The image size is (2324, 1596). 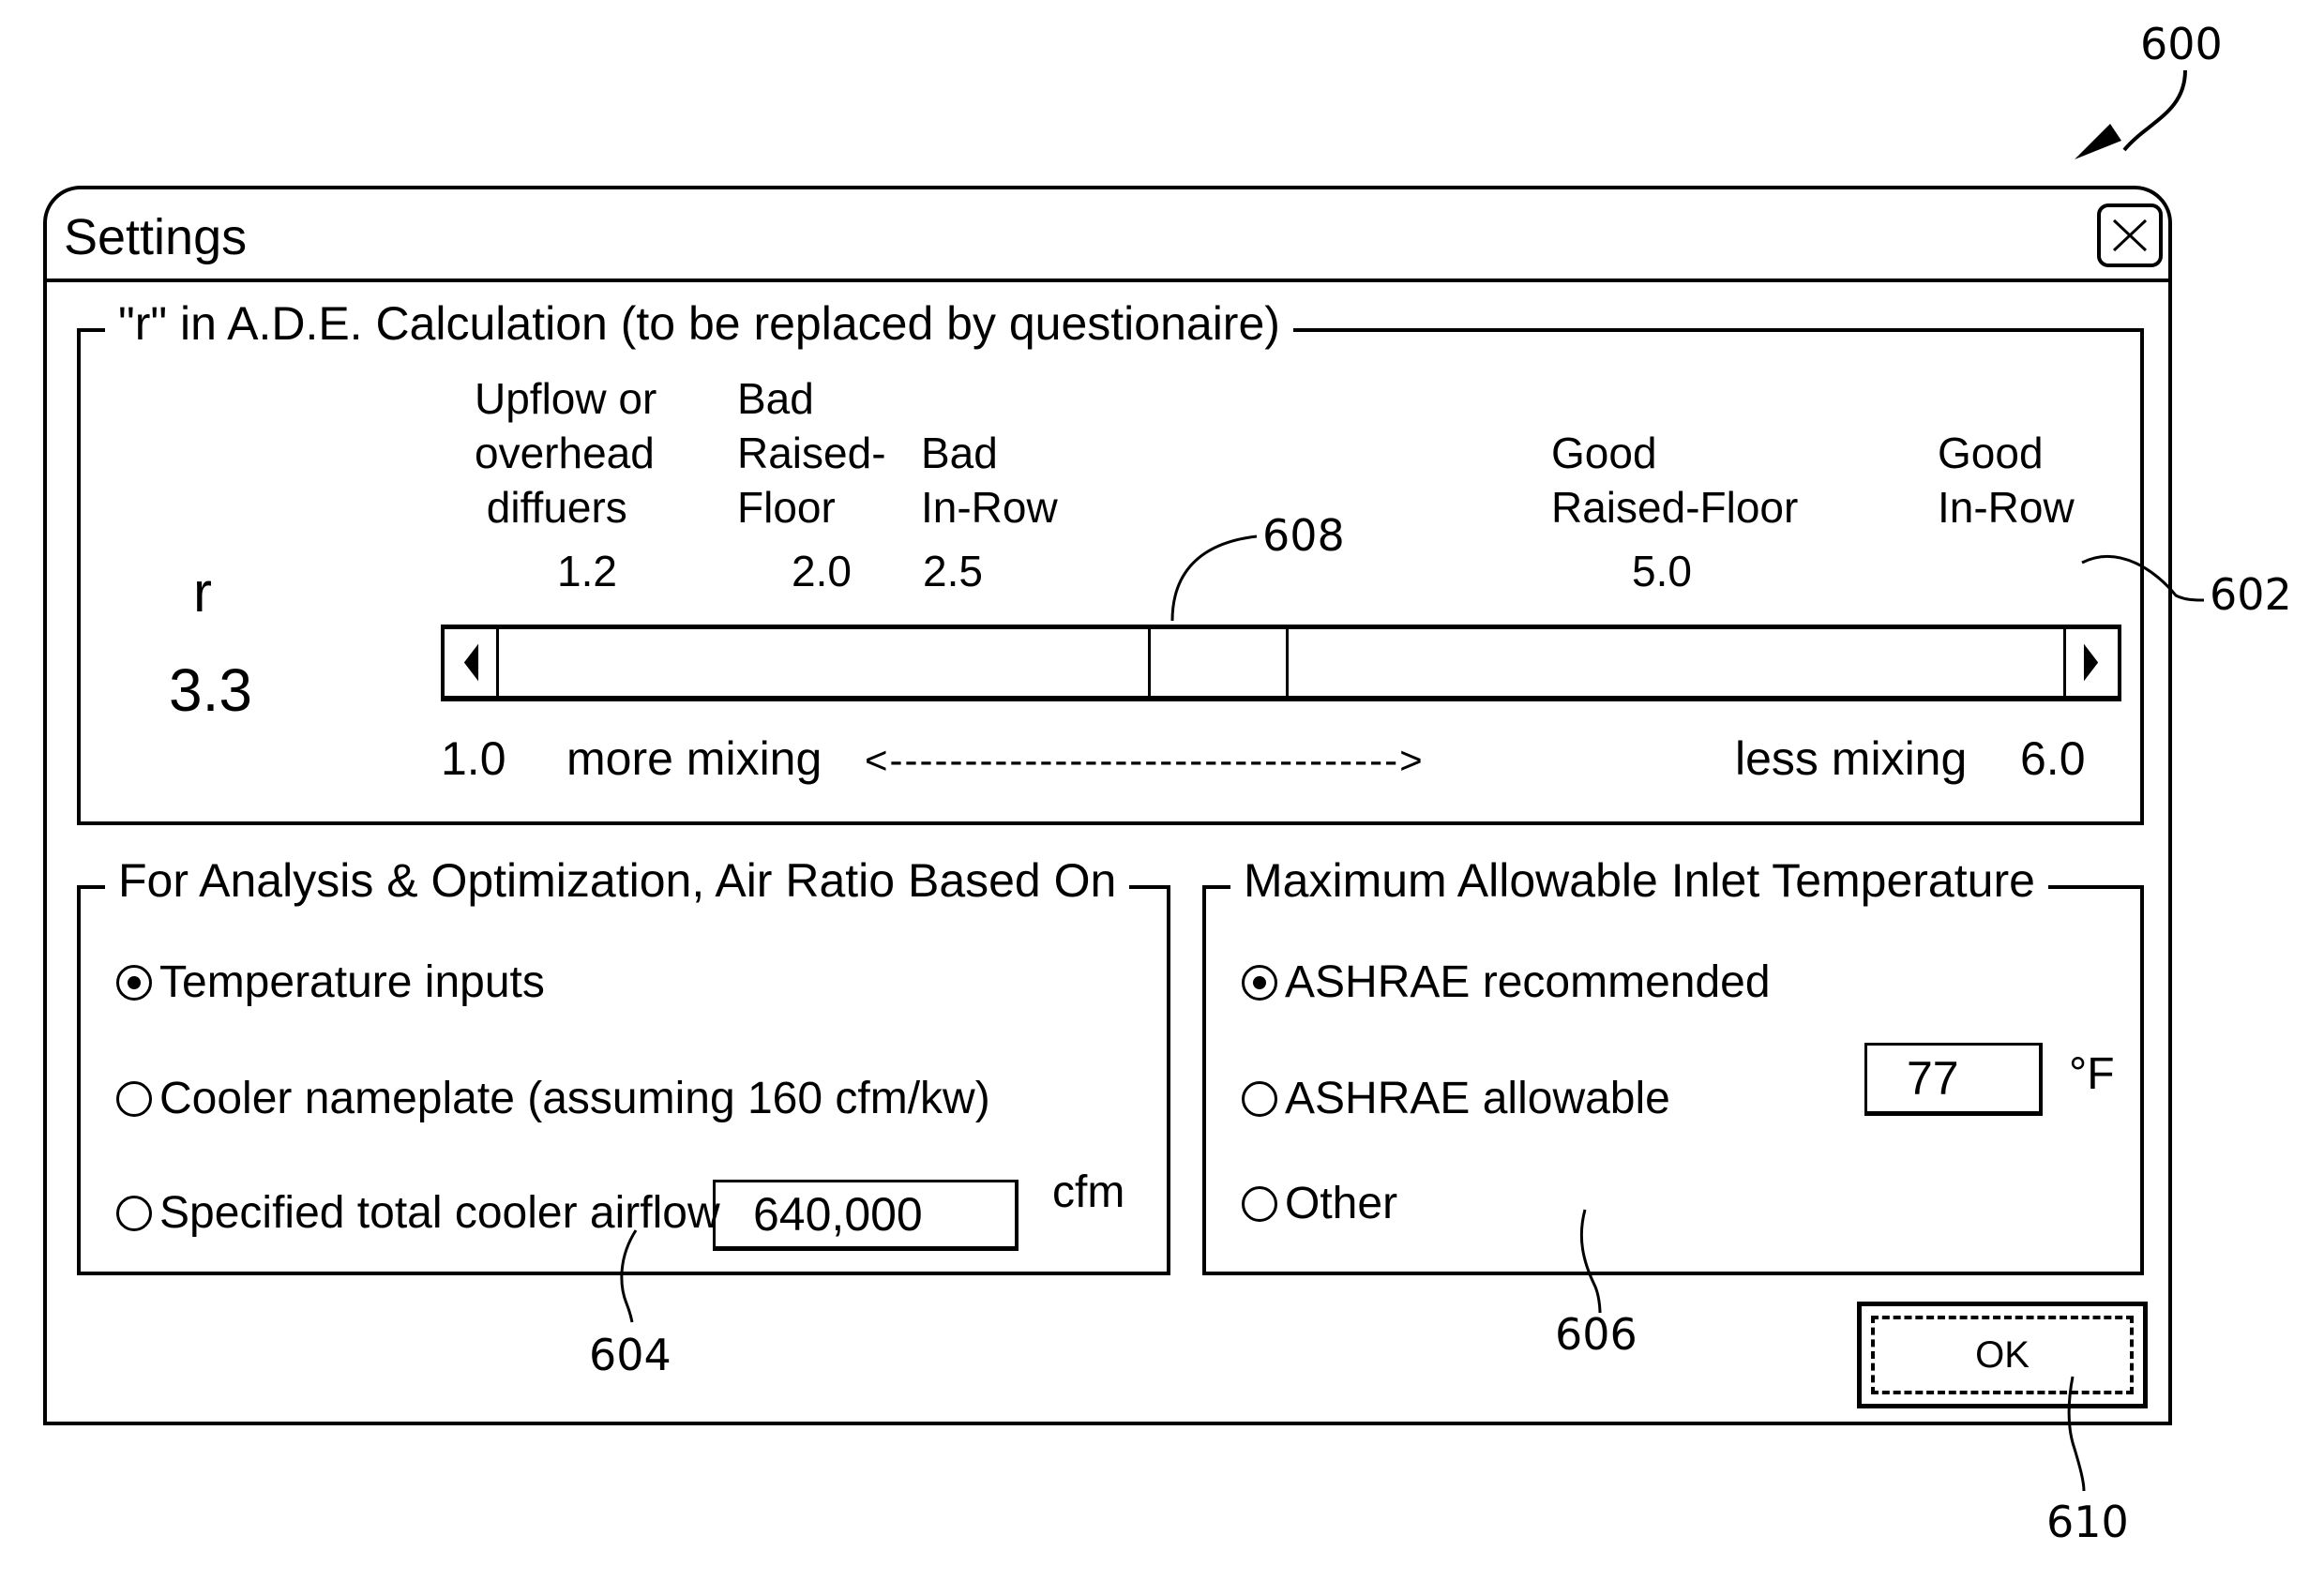 What do you see at coordinates (1851, 759) in the screenshot?
I see `less-mixing-label: less mixing` at bounding box center [1851, 759].